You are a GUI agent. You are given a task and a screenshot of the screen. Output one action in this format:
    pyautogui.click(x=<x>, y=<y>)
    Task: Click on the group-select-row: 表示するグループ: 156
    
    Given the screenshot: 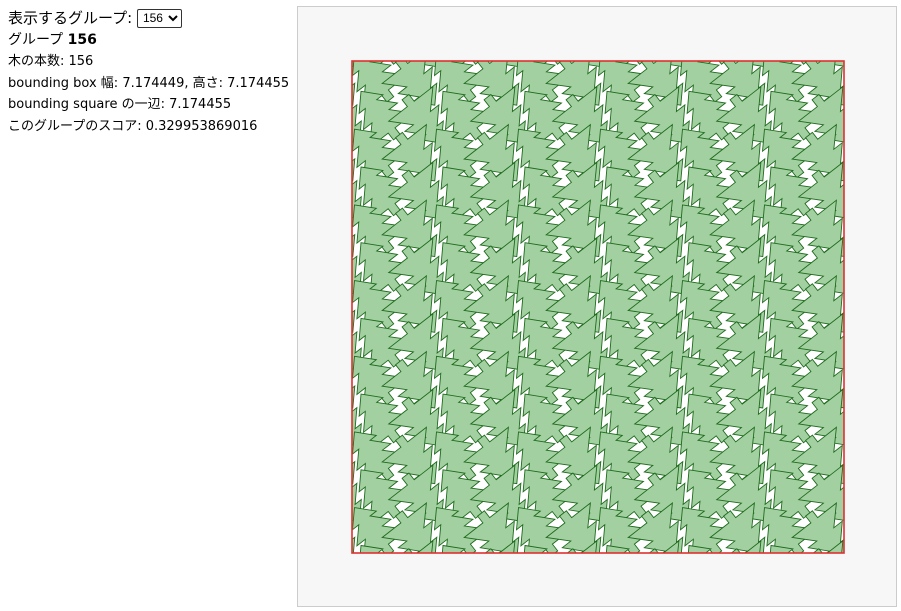 What is the action you would take?
    pyautogui.click(x=148, y=19)
    